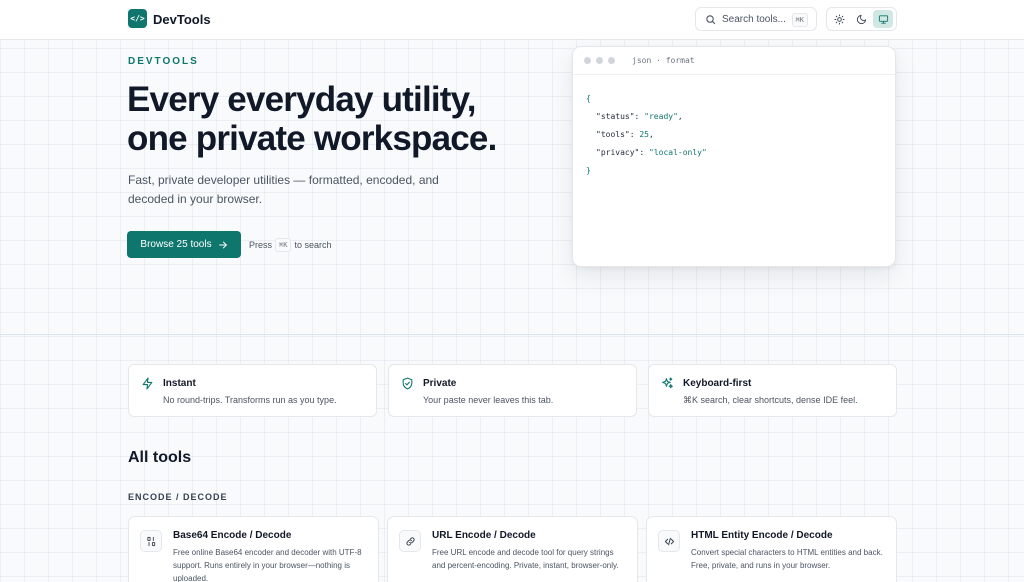  I want to click on feature-desc: Your paste never leaves this tab., so click(488, 400).